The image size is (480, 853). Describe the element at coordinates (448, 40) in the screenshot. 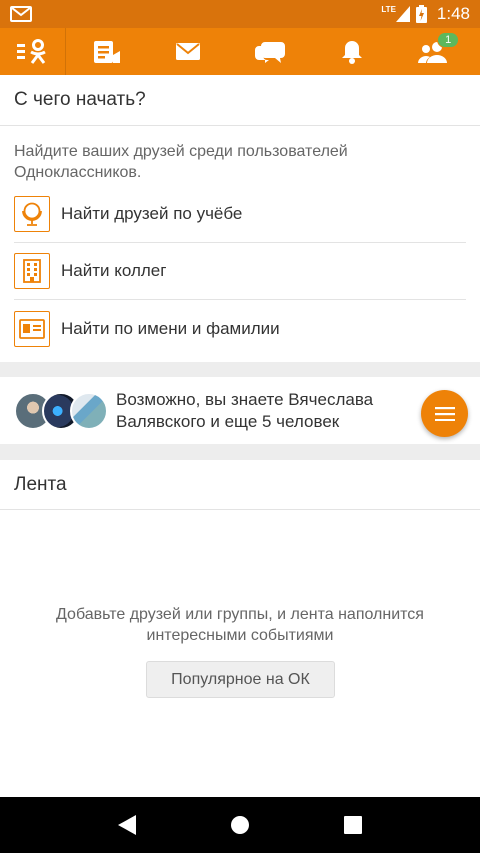

I see `notification-badge: 1` at that location.